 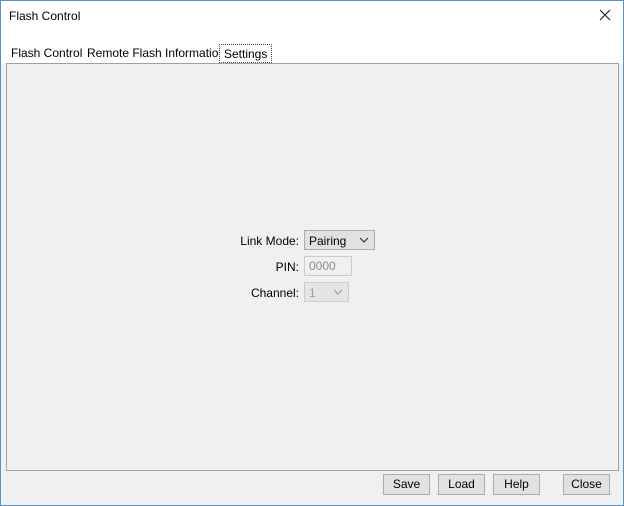 What do you see at coordinates (47, 53) in the screenshot?
I see `tab-flash-control: Flash Control` at bounding box center [47, 53].